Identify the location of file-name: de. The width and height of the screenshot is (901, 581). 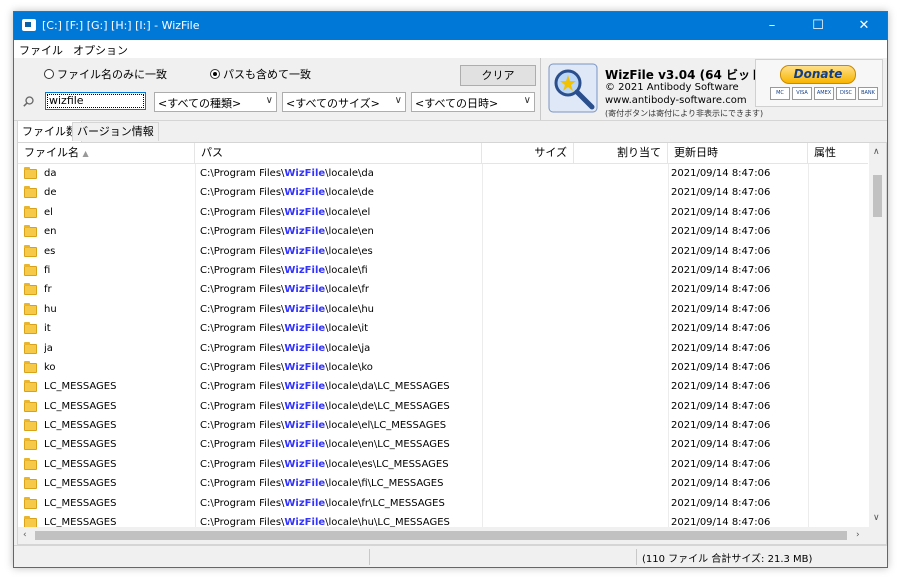
(50, 193).